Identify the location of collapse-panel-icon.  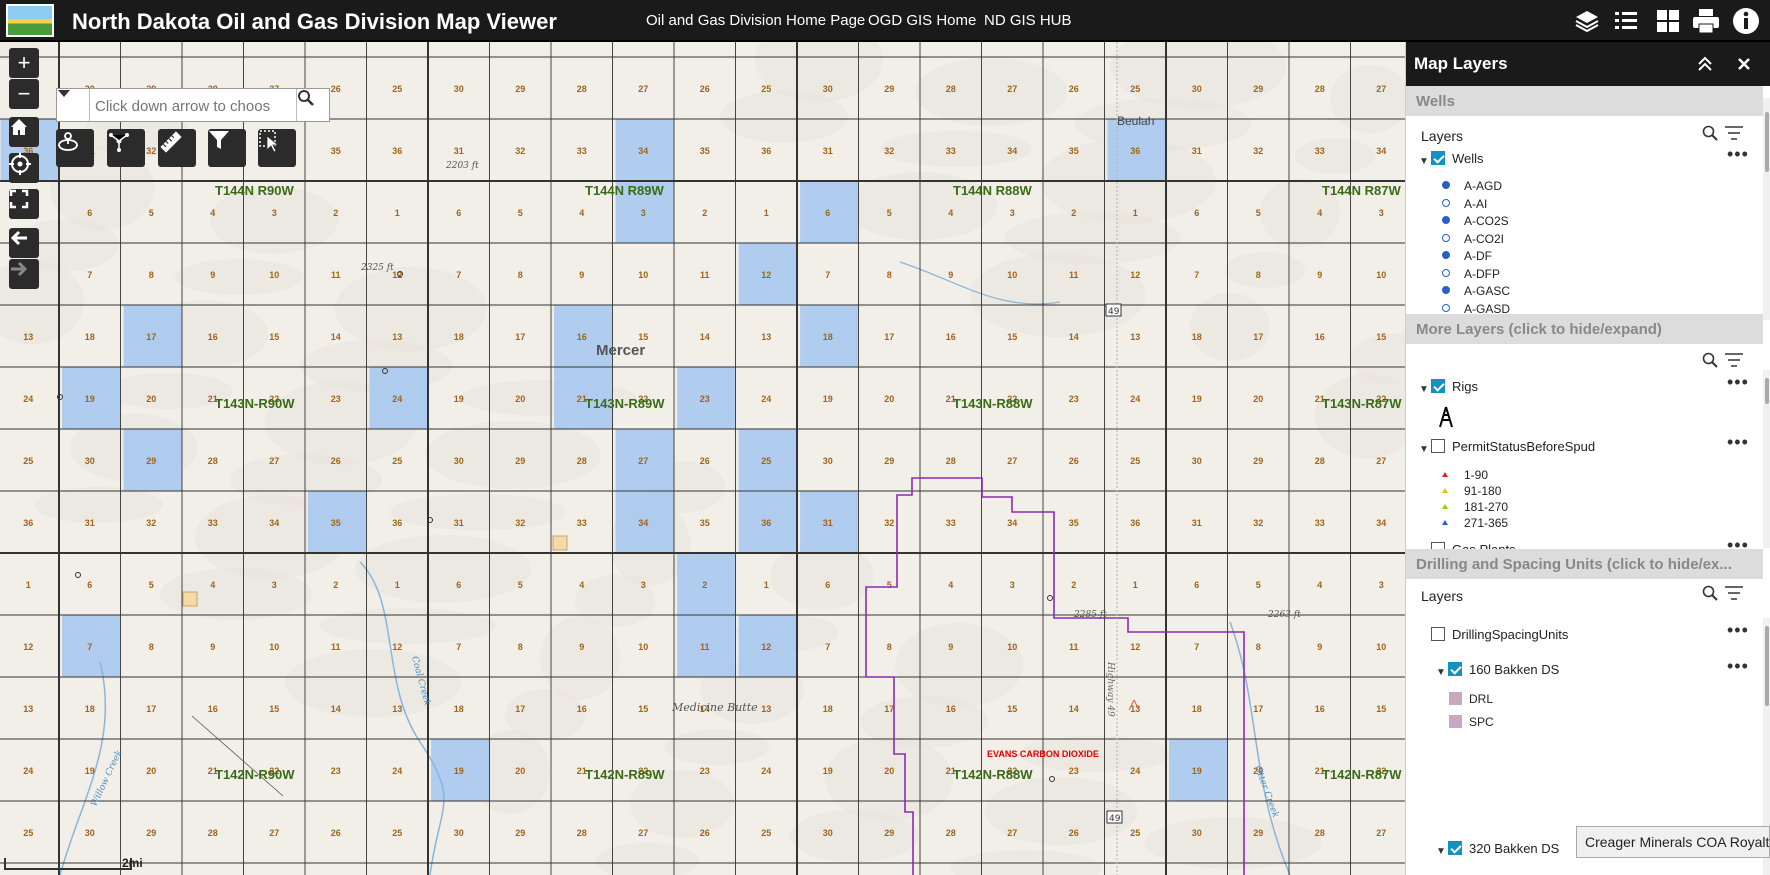
(1705, 64).